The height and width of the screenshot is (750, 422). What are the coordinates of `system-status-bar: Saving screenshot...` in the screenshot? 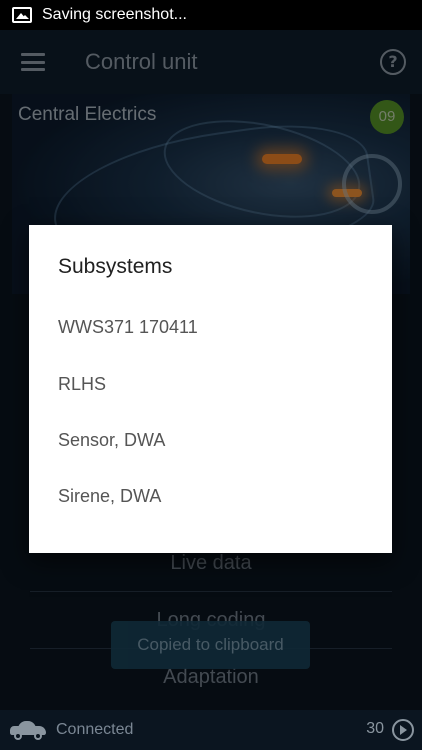 It's located at (211, 15).